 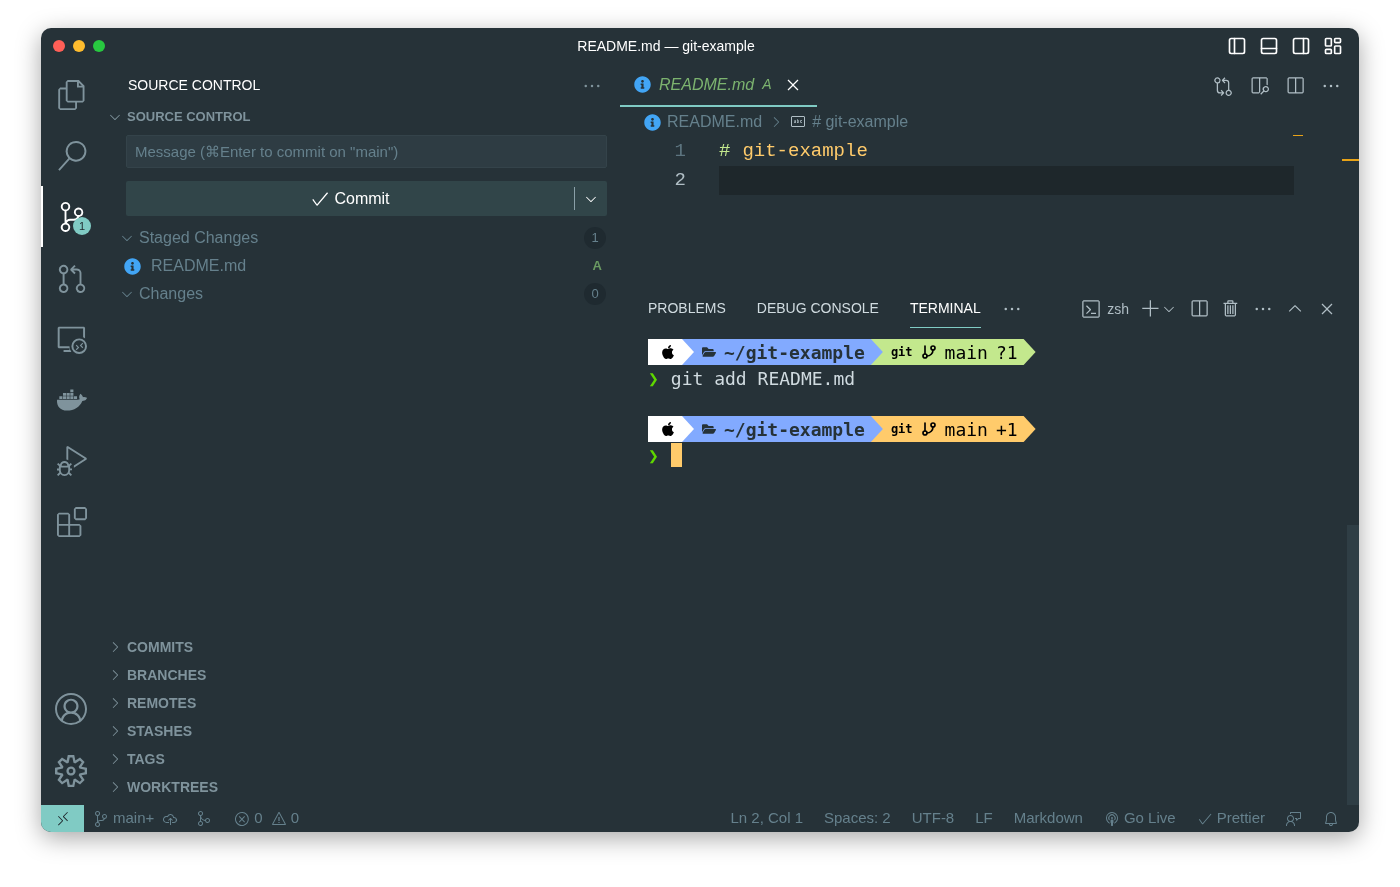 What do you see at coordinates (1151, 309) in the screenshot?
I see `add-icon` at bounding box center [1151, 309].